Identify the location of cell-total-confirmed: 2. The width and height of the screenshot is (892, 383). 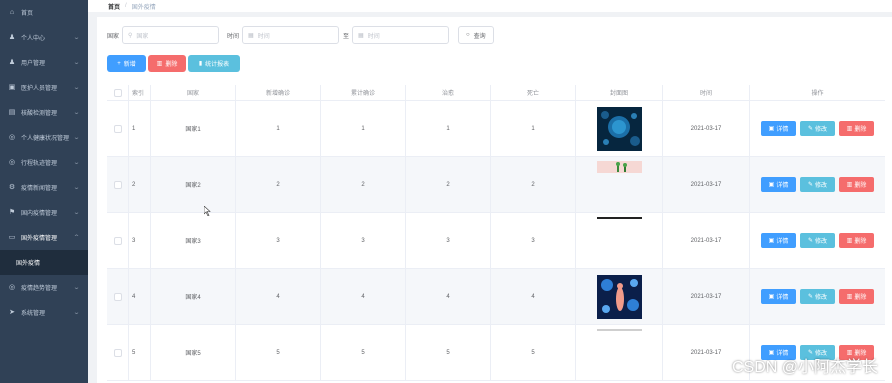
(363, 184).